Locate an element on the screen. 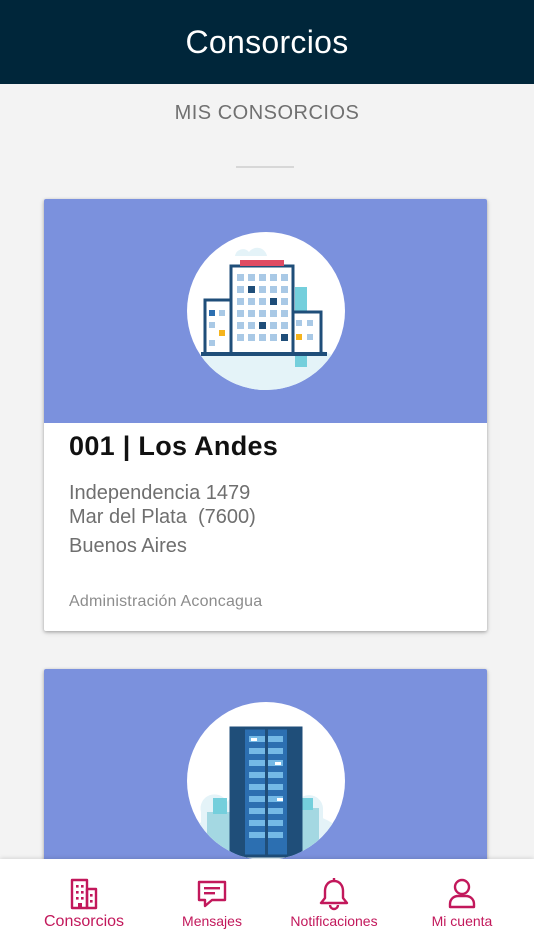 Image resolution: width=534 pixels, height=950 pixels. app-header: Consorcios is located at coordinates (267, 42).